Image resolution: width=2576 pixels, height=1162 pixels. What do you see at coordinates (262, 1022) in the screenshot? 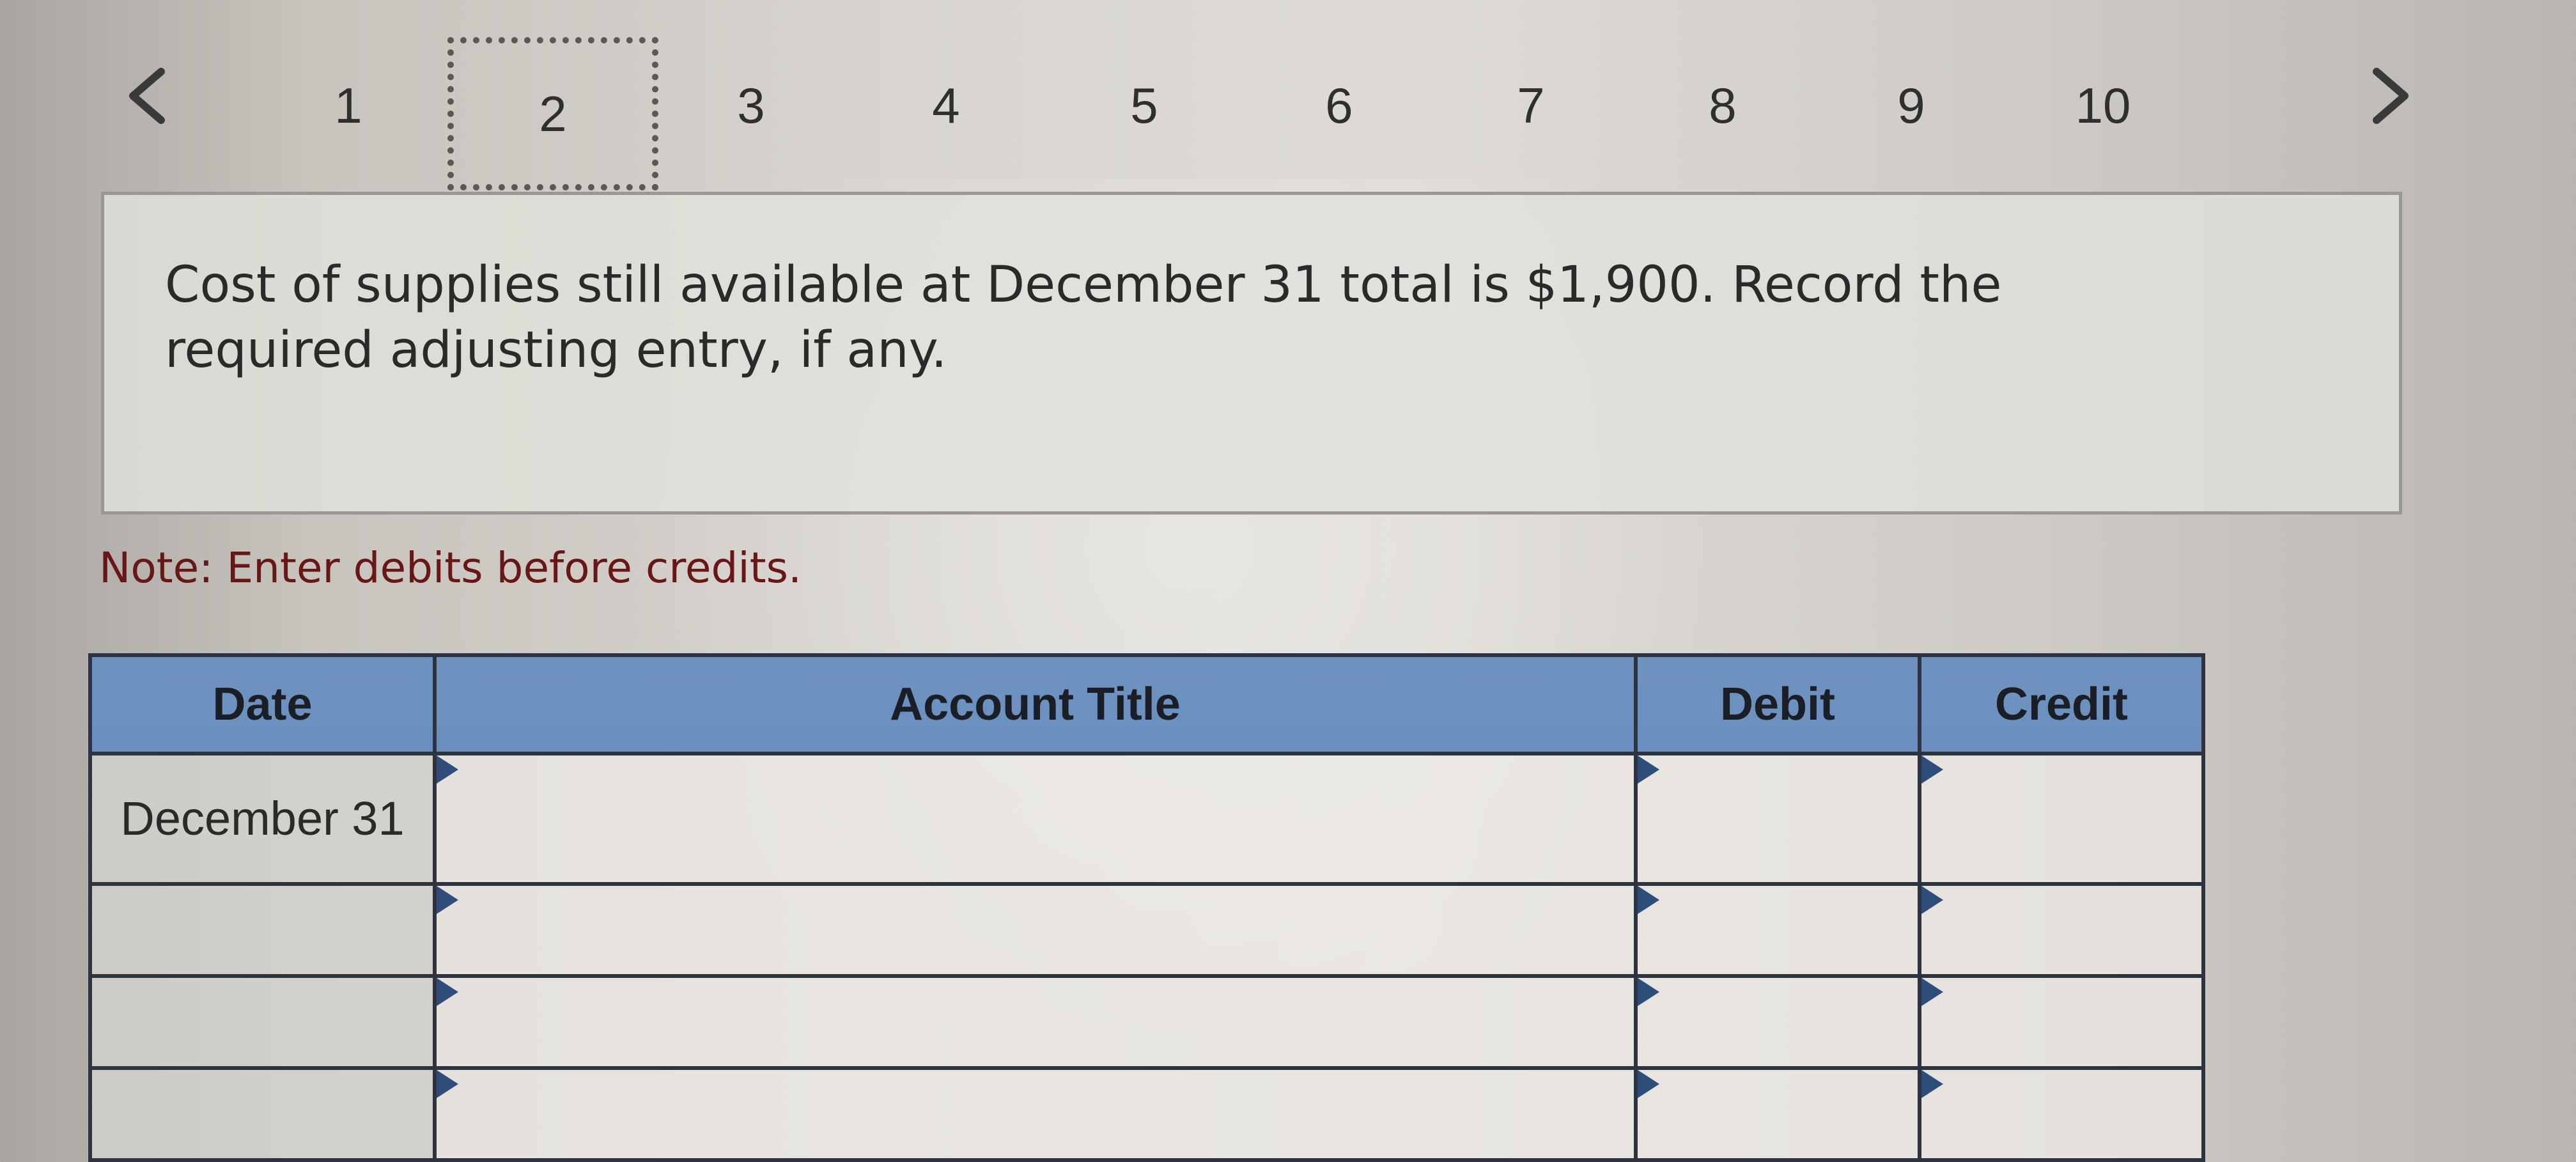
I see `table-row-3-date` at bounding box center [262, 1022].